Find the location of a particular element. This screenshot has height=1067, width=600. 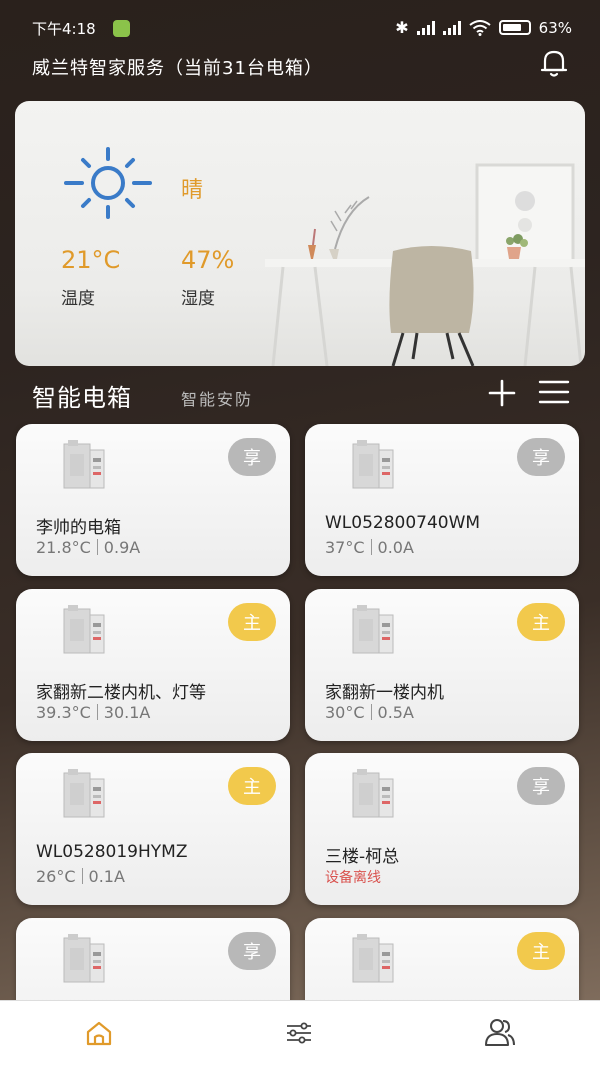

device-name: 家翻新一楼内机 is located at coordinates (384, 693).